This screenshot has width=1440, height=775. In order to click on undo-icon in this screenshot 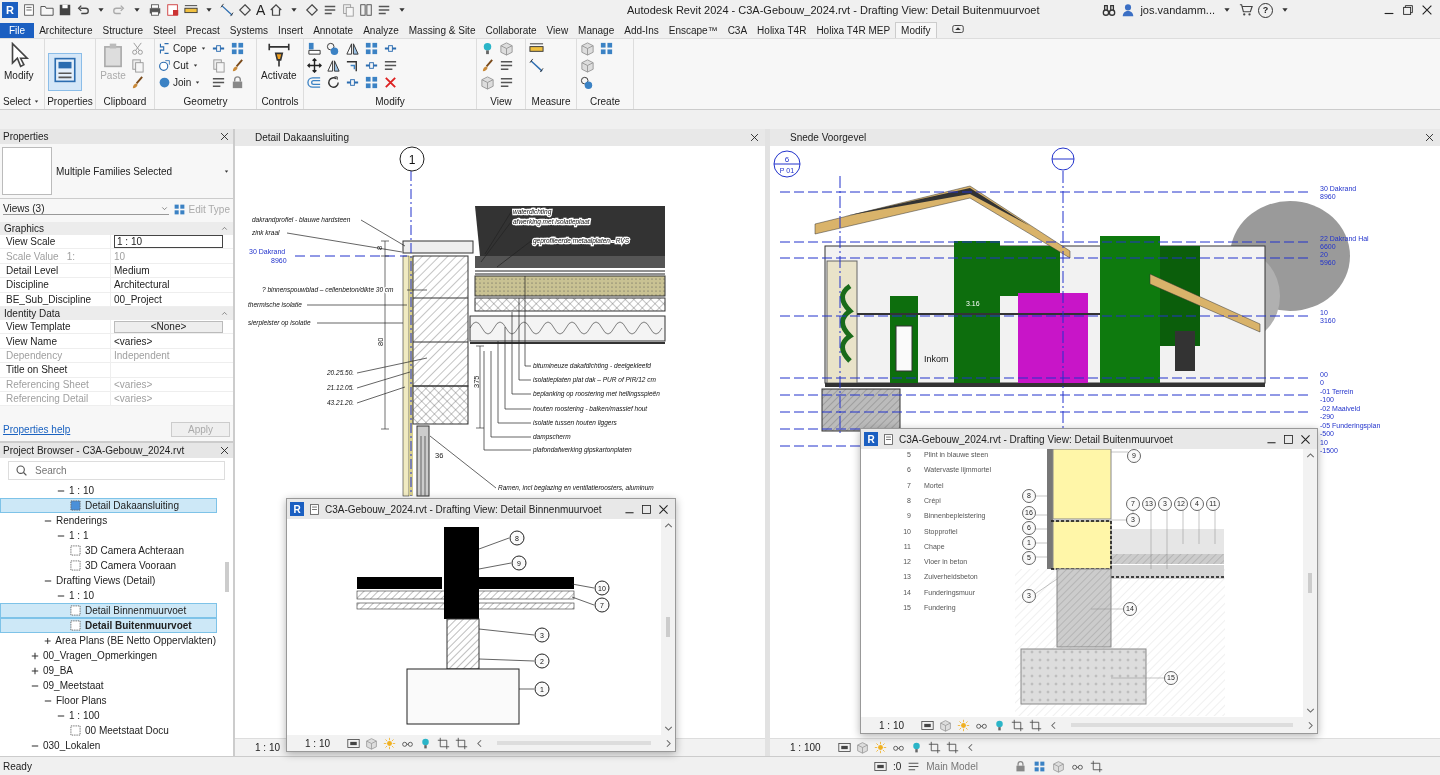, I will do `click(83, 10)`.